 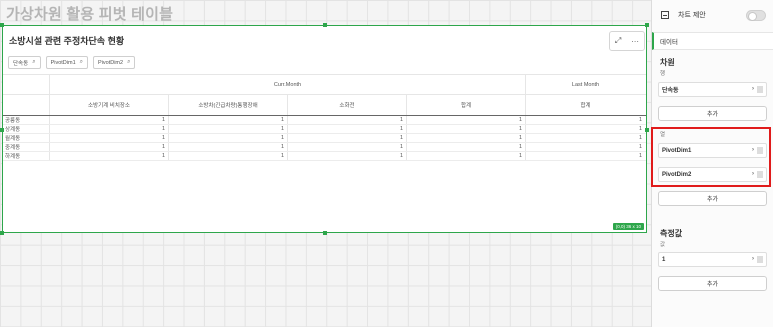 I want to click on object-title: 소방시설 관련 주정차단속 현황, so click(x=67, y=41).